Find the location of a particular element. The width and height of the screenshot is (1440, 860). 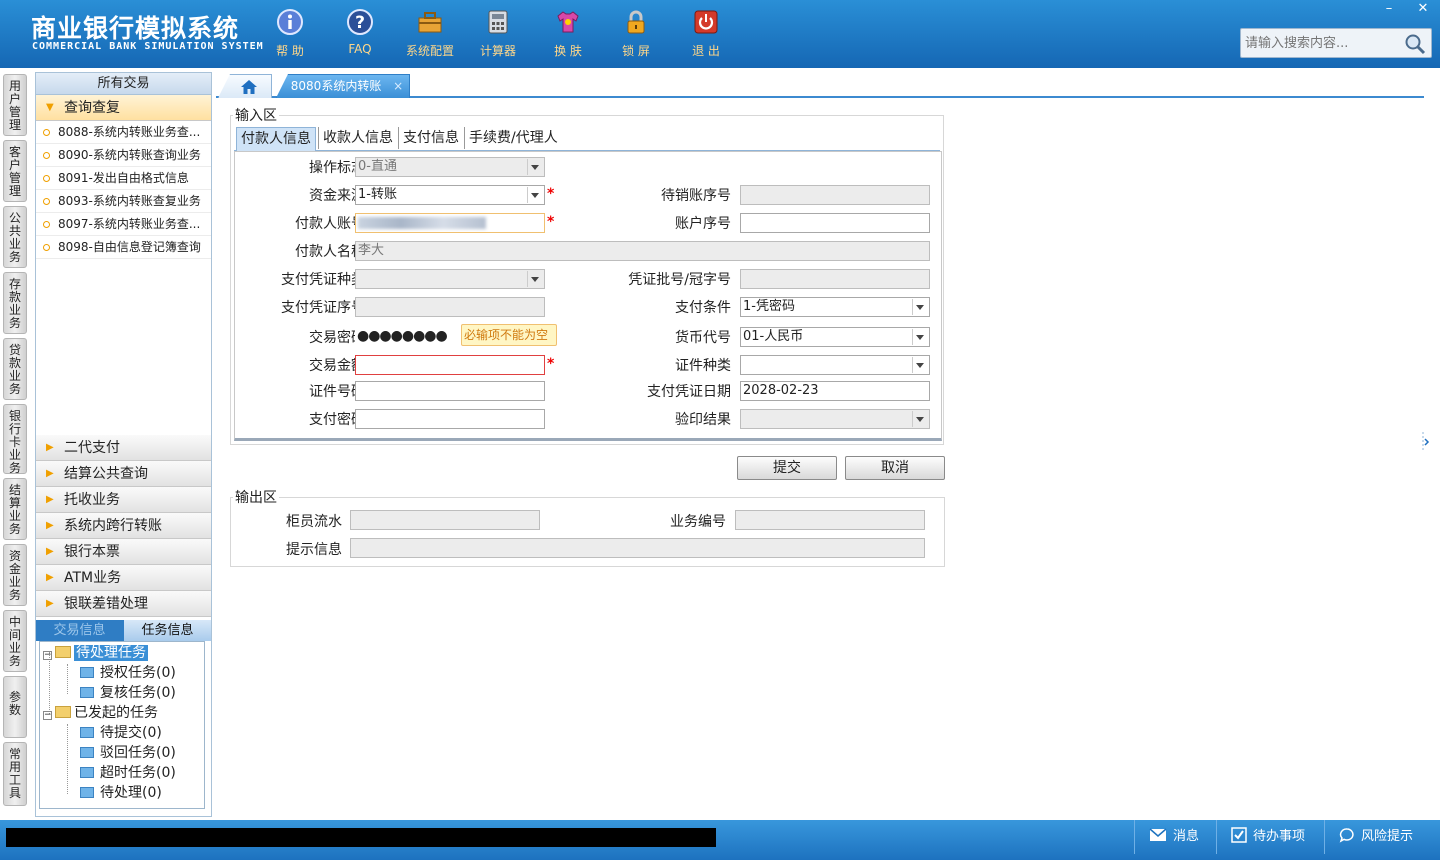

nav-group-bank-draft: ▶ 银行本票 is located at coordinates (123, 552).